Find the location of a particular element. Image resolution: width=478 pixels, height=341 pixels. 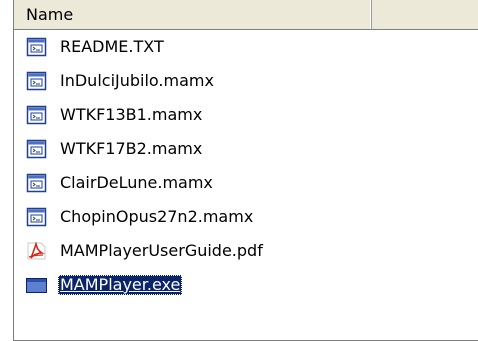

file-item-indulcijubilo: InDulciJubilo.mamx is located at coordinates (196, 81).